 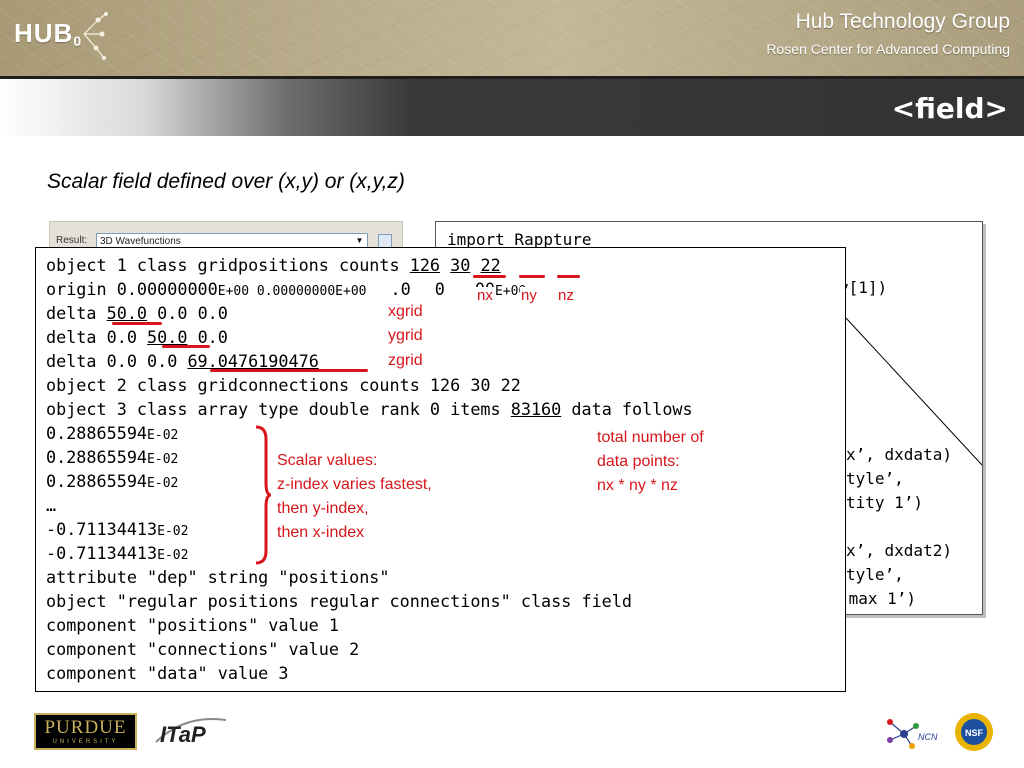 What do you see at coordinates (359, 240) in the screenshot?
I see `chevron-down-icon: ▼` at bounding box center [359, 240].